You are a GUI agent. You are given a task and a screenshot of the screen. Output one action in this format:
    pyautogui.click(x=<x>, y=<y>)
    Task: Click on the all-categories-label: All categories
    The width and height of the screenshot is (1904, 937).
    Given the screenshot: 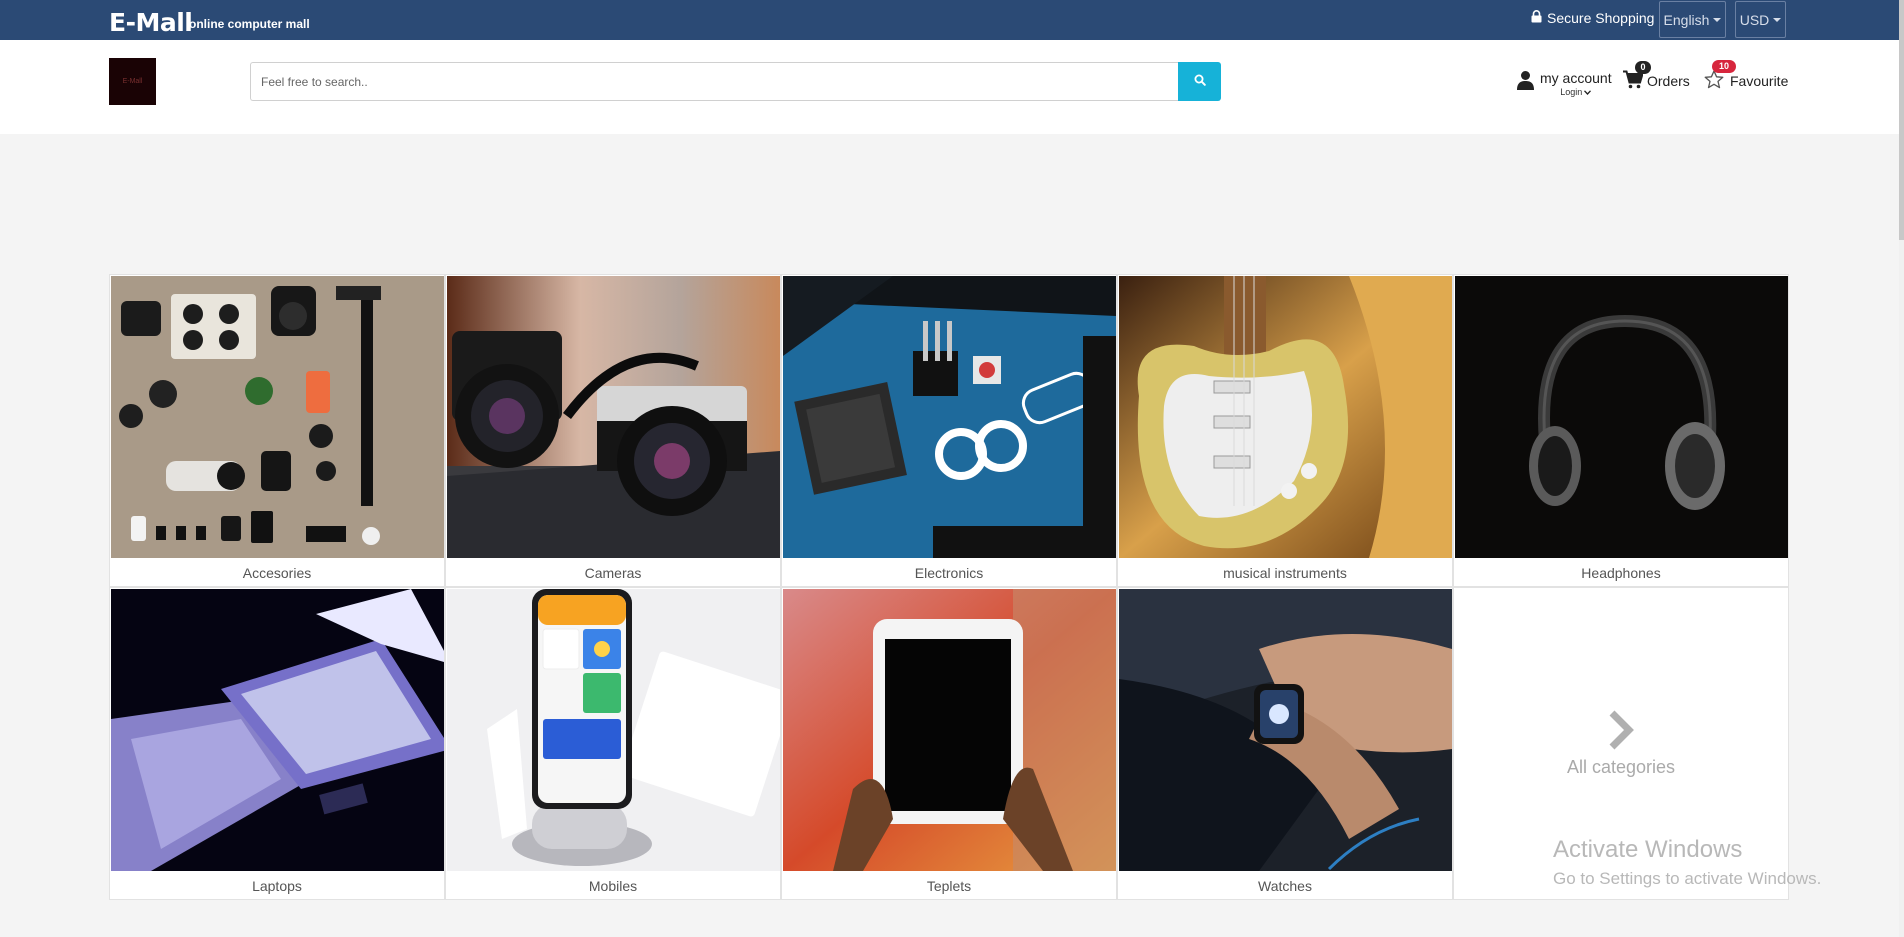 What is the action you would take?
    pyautogui.click(x=1621, y=766)
    